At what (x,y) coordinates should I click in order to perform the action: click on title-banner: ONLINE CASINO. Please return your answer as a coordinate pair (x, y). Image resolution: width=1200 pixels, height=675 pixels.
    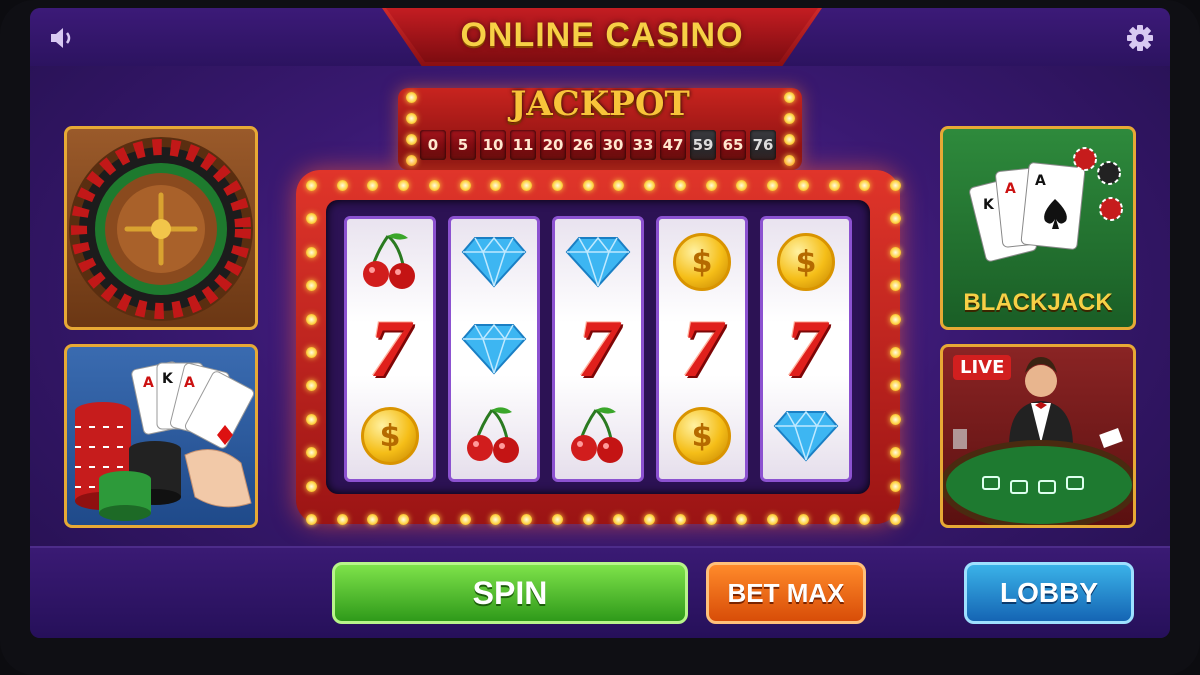
    Looking at the image, I should click on (602, 35).